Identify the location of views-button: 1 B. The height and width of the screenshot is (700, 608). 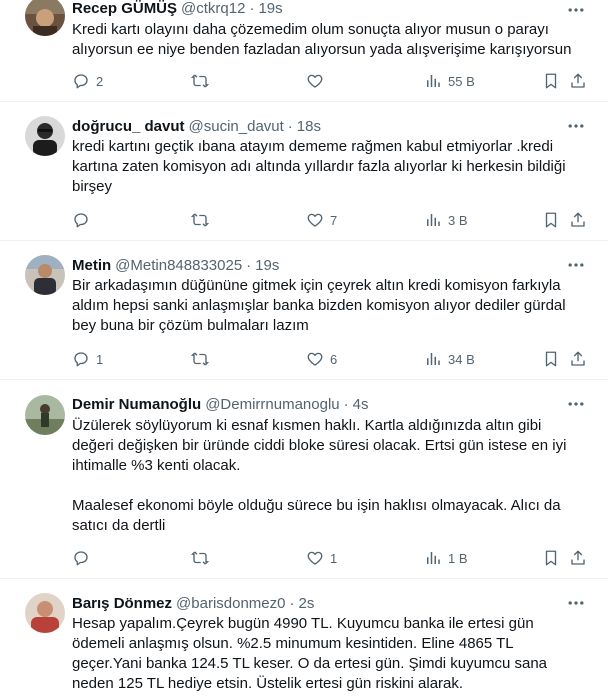
(446, 558).